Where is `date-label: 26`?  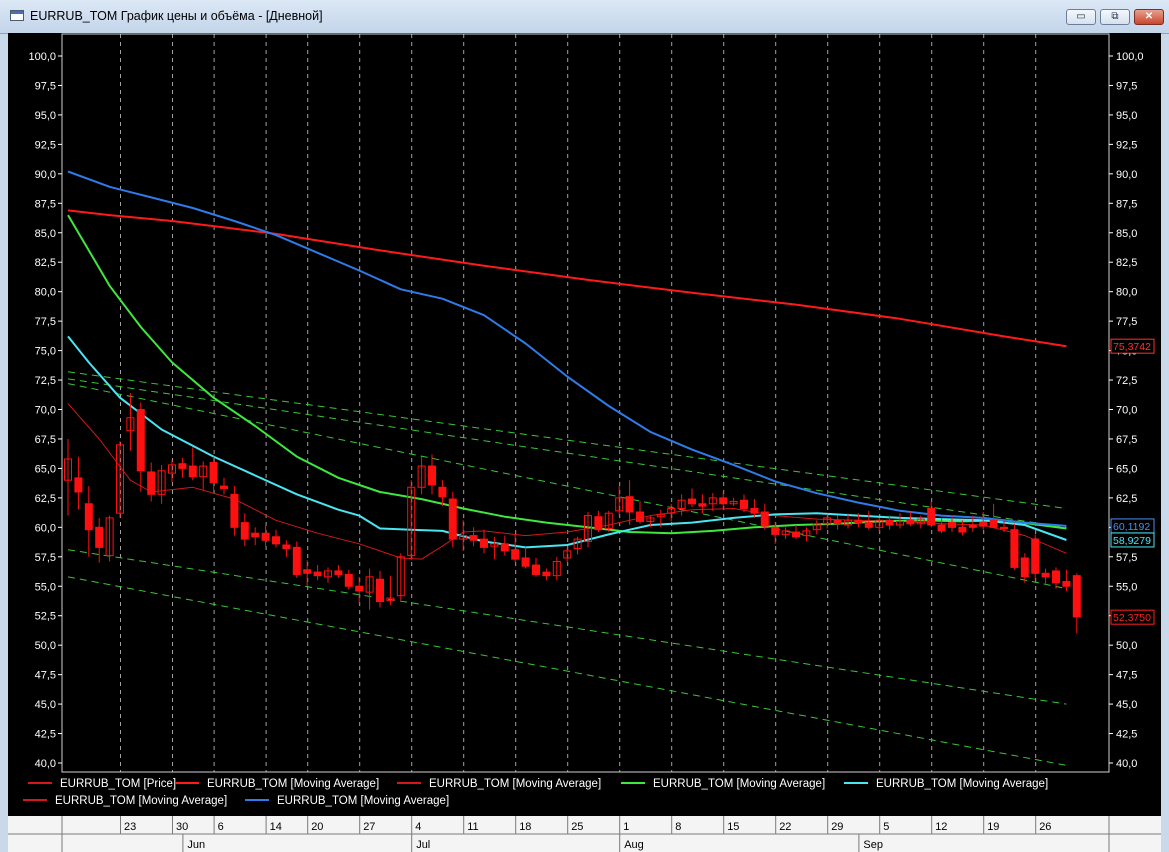 date-label: 26 is located at coordinates (1045, 827).